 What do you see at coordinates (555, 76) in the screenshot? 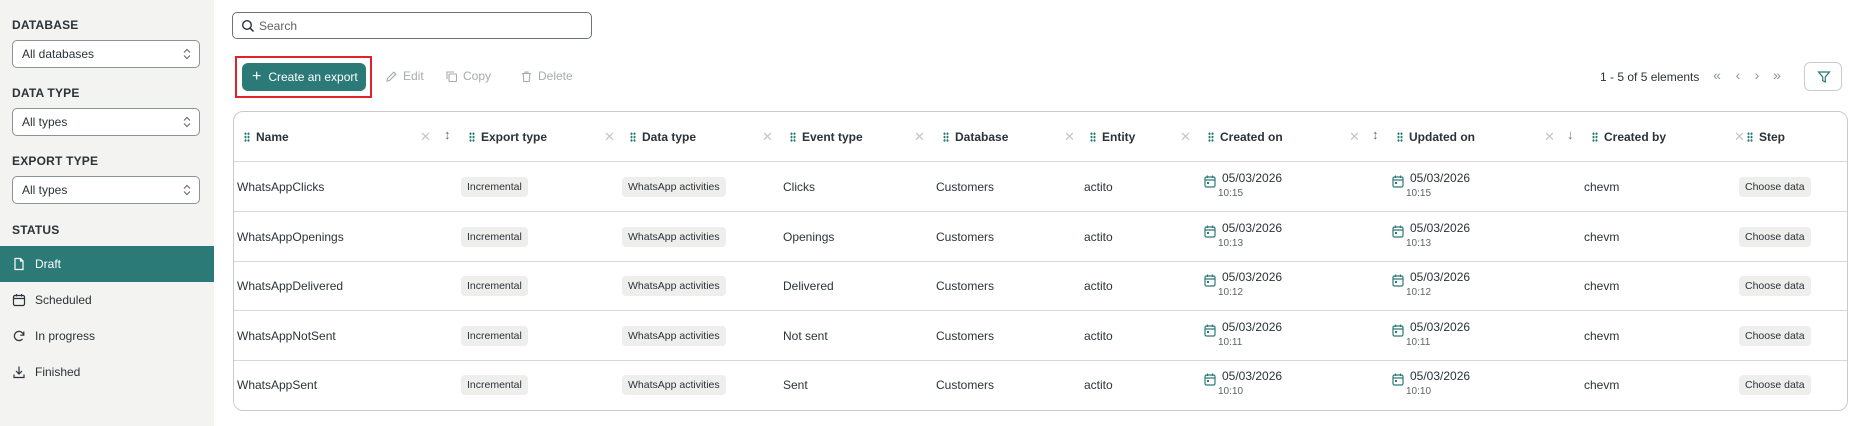
I see `delete-label: Delete` at bounding box center [555, 76].